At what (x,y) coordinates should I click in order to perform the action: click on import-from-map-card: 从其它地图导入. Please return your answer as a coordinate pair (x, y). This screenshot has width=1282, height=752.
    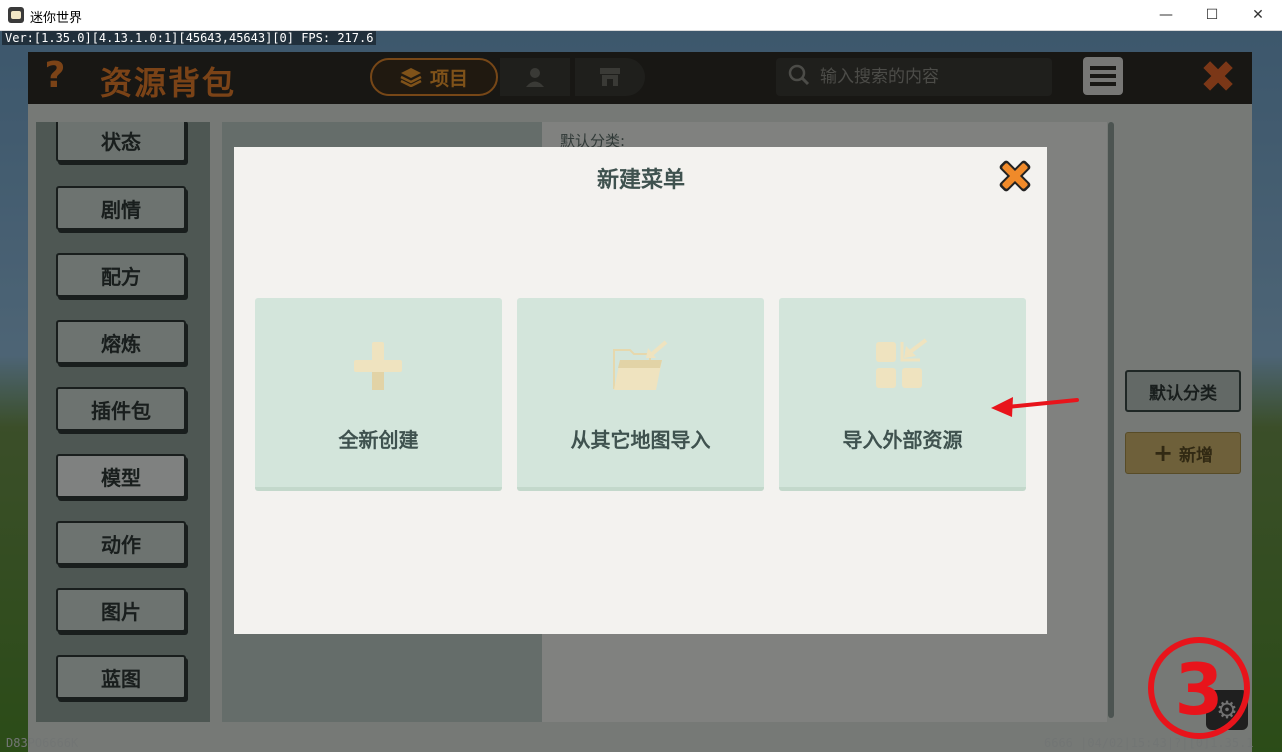
    Looking at the image, I should click on (640, 394).